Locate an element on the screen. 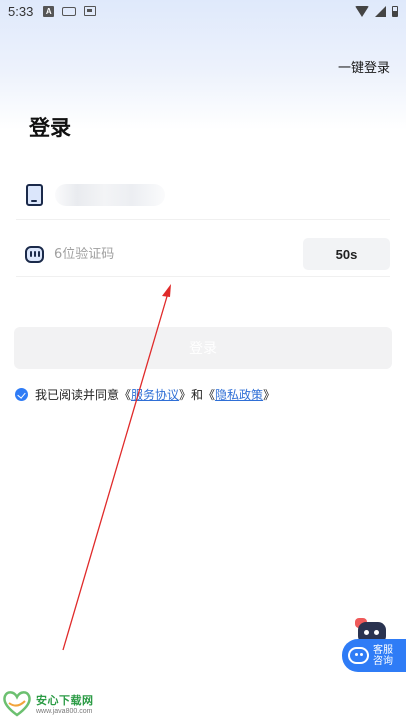 Image resolution: width=406 pixels, height=723 pixels. agreement-row: 我已阅读并同意《 服务协议 》和《 隐私政策 》 is located at coordinates (145, 394).